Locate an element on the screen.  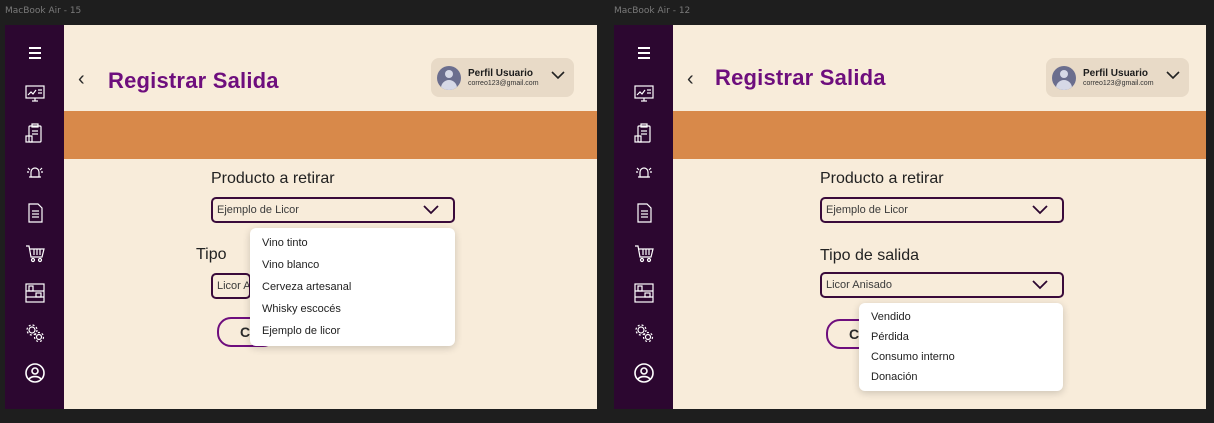
dropdown-option: Cerveza artesanal is located at coordinates (352, 287).